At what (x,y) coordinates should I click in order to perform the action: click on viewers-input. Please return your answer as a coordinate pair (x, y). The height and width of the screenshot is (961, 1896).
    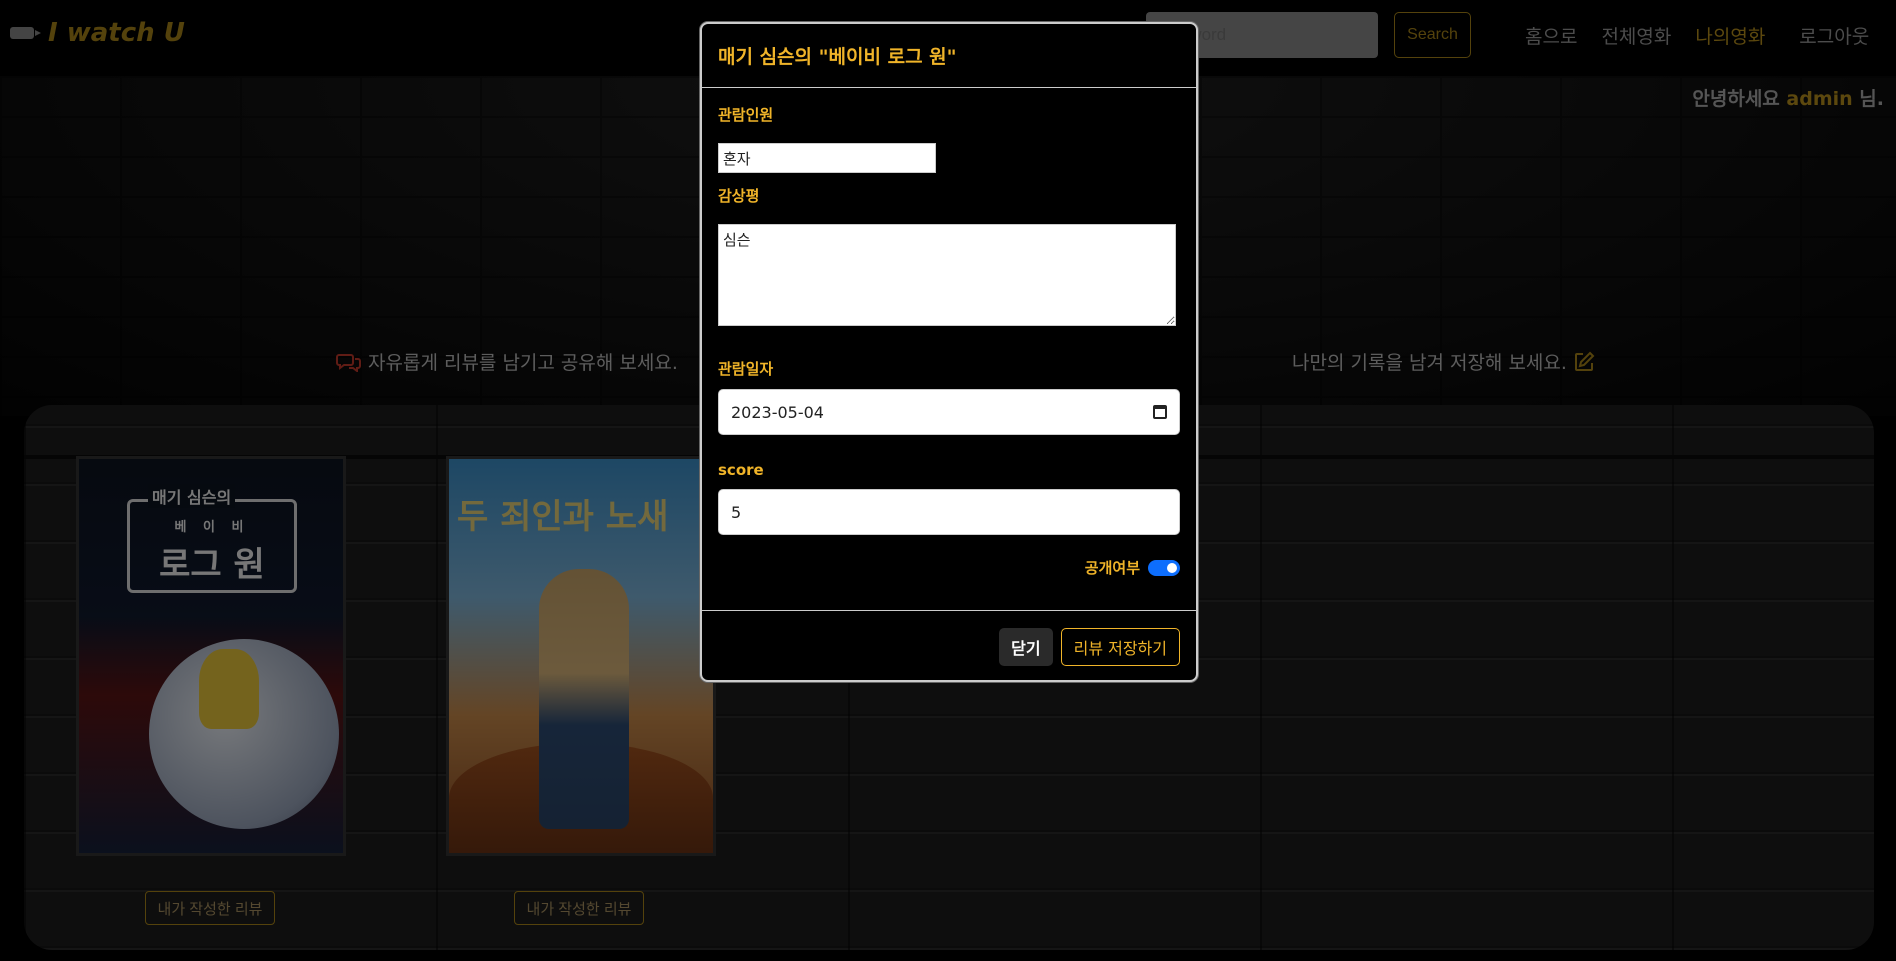
    Looking at the image, I should click on (827, 158).